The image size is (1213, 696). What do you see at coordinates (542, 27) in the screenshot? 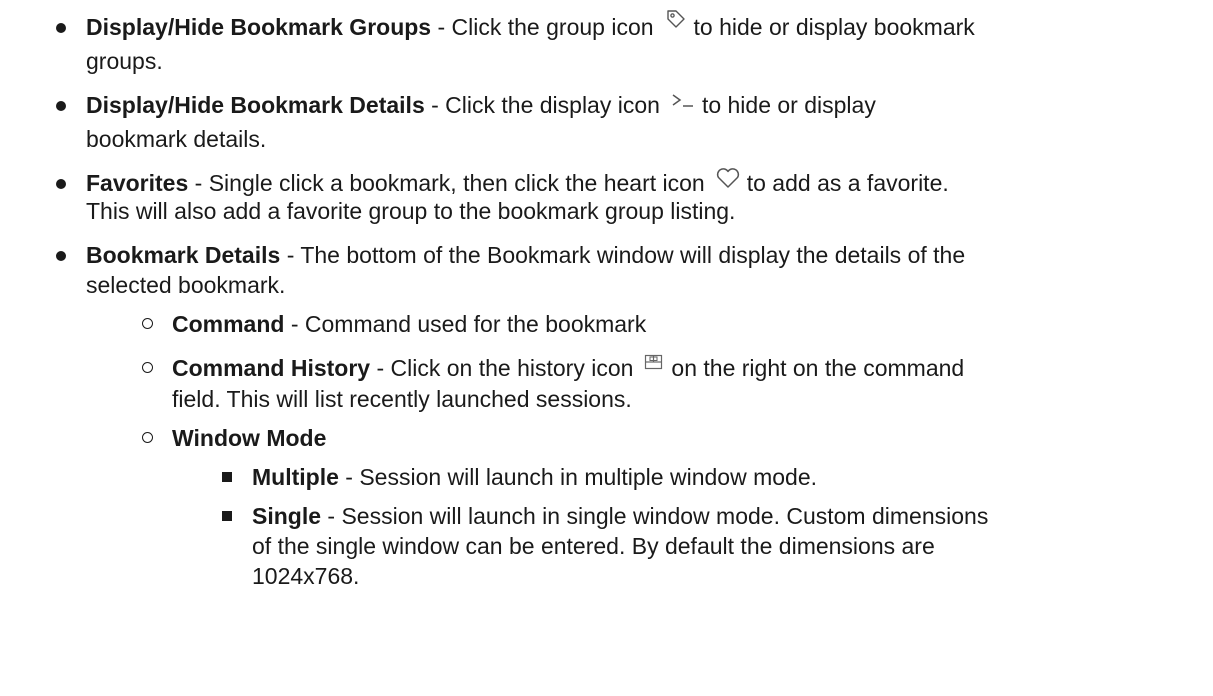
I see `item-text: - Click the group icon` at bounding box center [542, 27].